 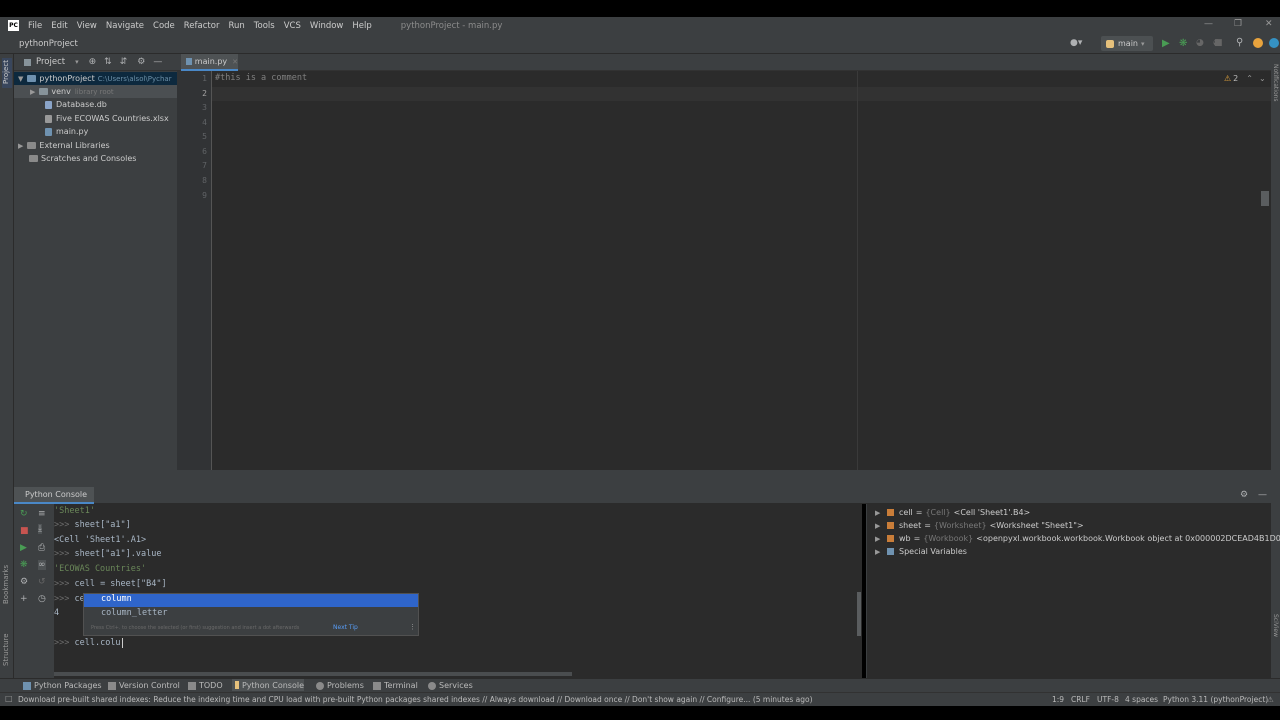 I want to click on menu-run: Run, so click(x=236, y=26).